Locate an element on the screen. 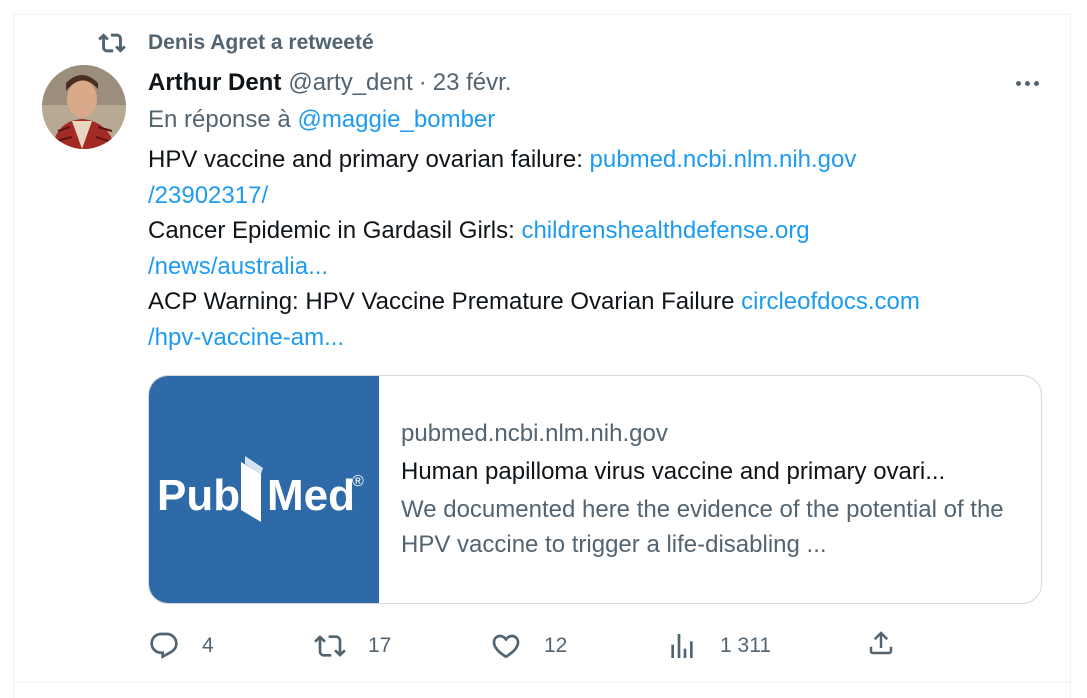 This screenshot has width=1087, height=698. tweet-header: Arthur Dent @arty_dent · 23 févr. is located at coordinates (329, 83).